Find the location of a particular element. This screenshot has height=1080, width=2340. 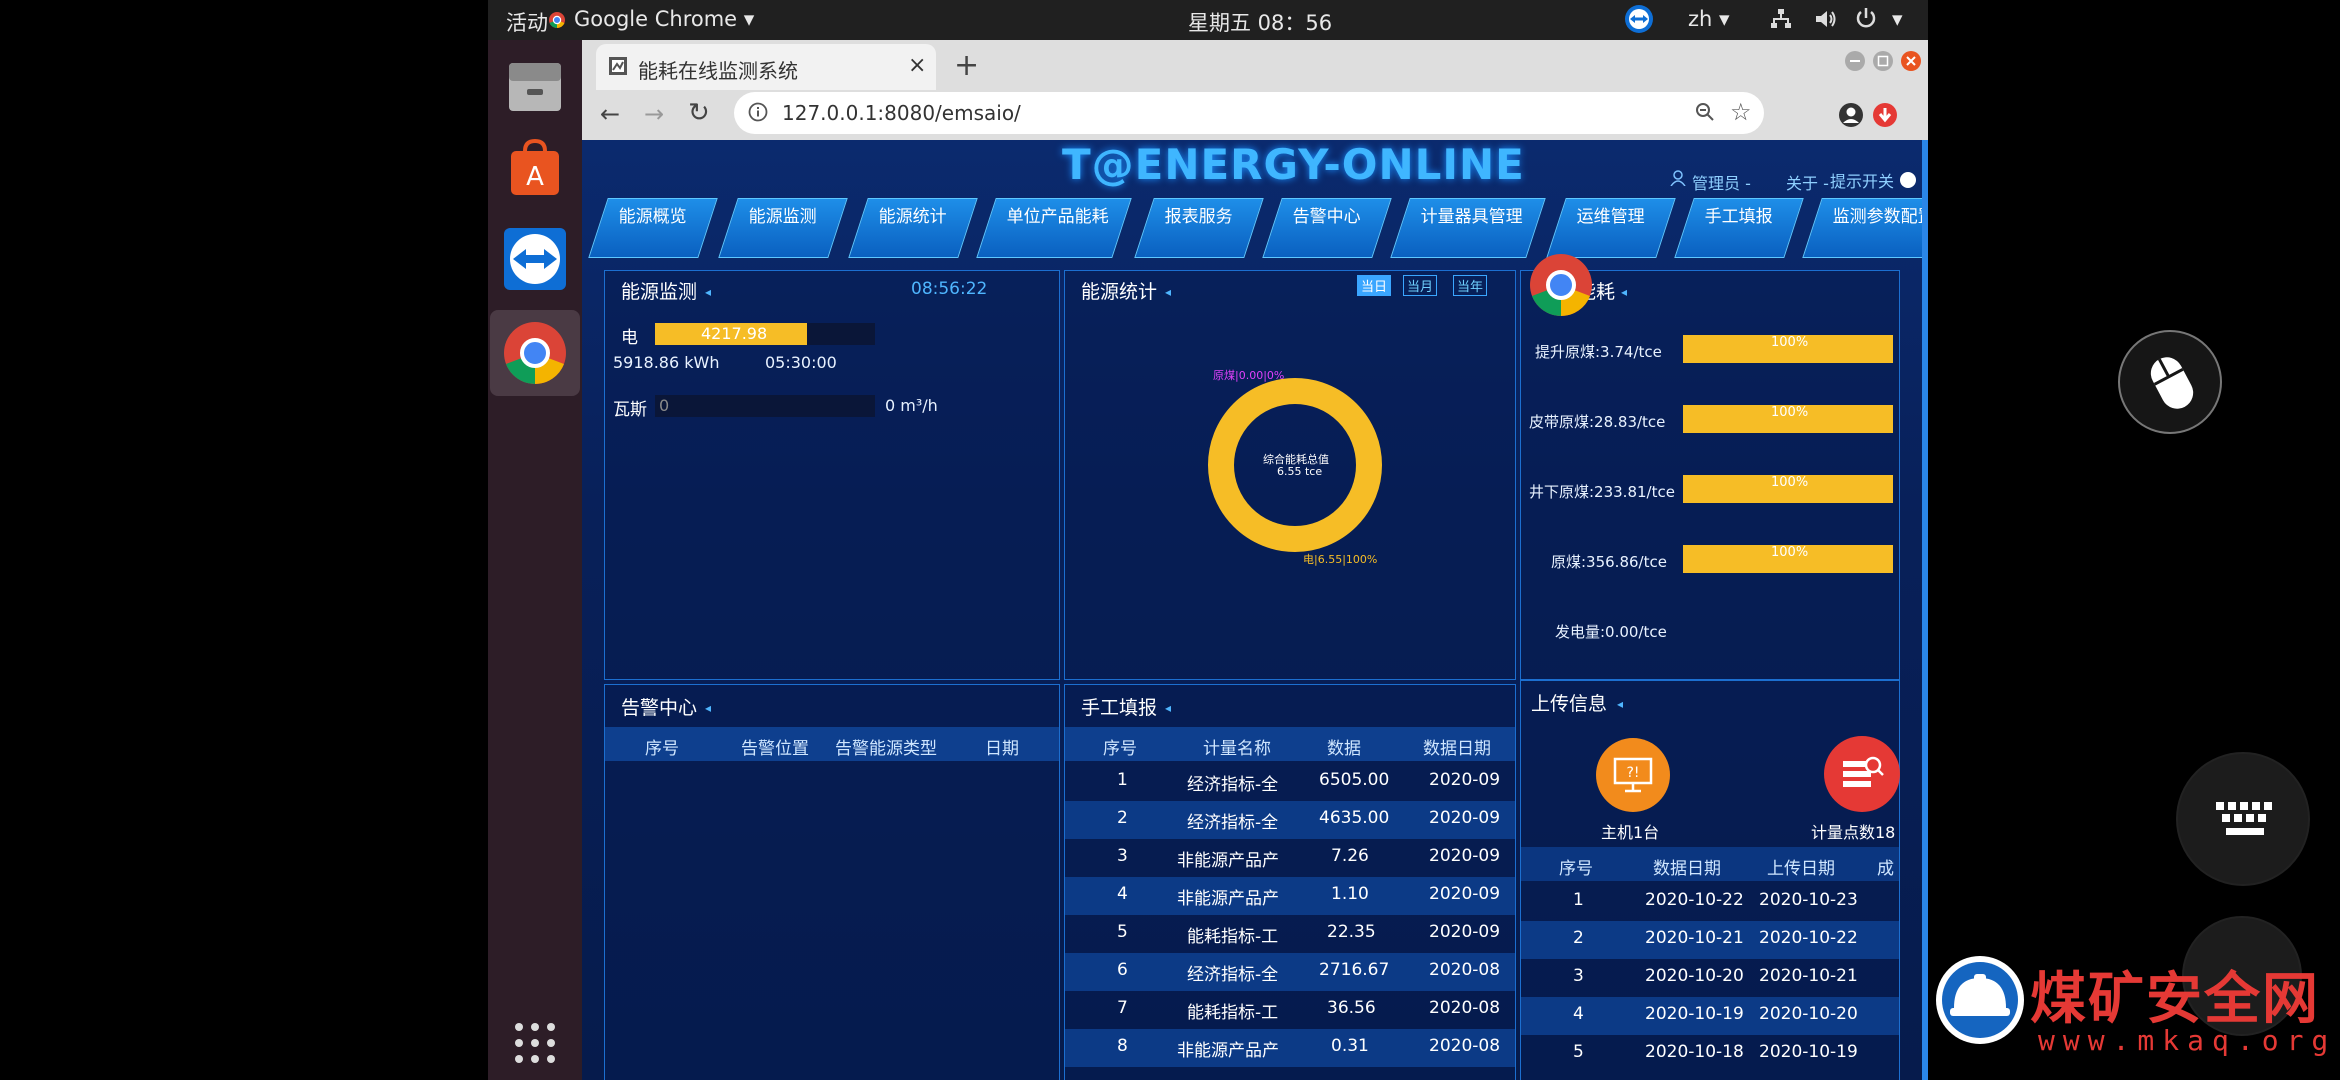

table-row: 3 非能源产品产 7.26 2020-09 is located at coordinates (1290, 858).